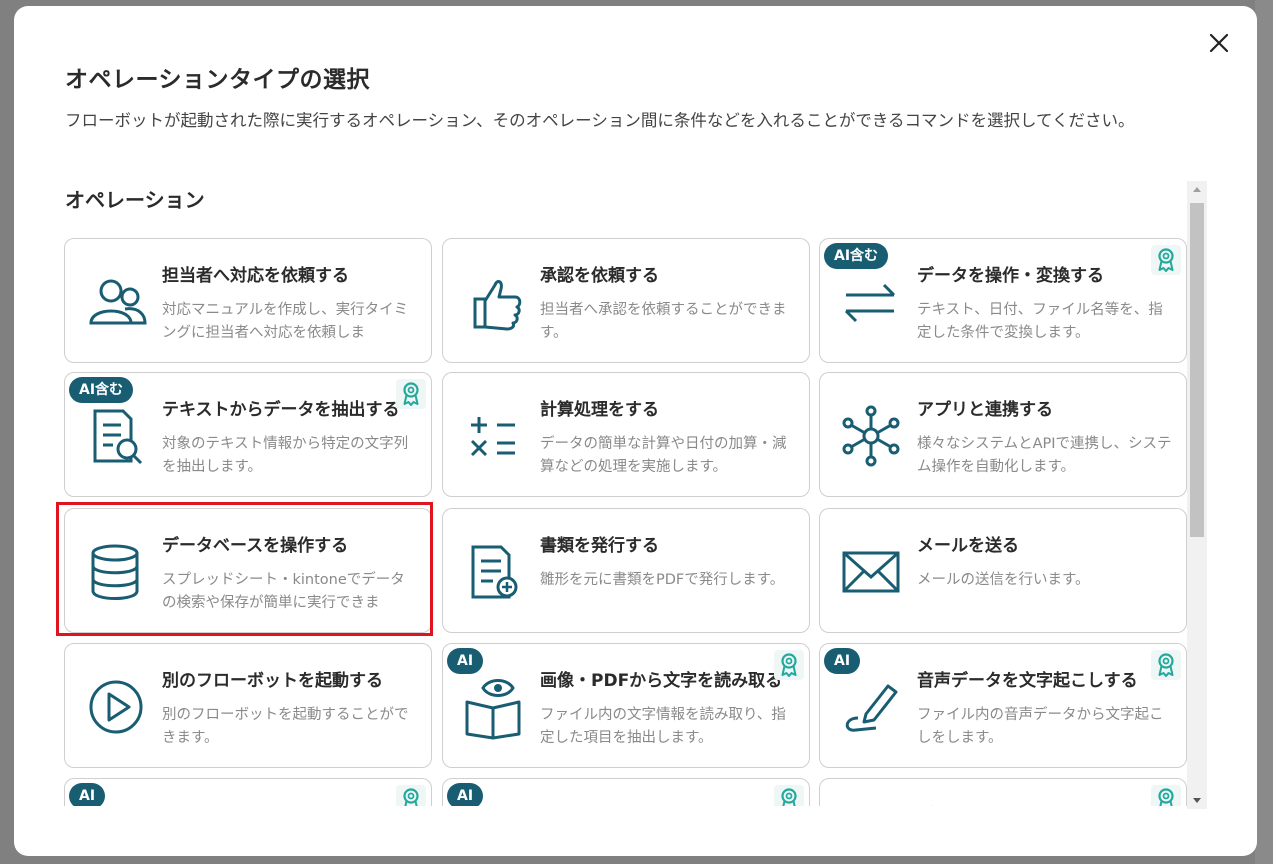 The image size is (1273, 864). I want to click on operation-card-description: テキスト、日付、ファイル名等を、指定した条件で変換します。, so click(1040, 321).